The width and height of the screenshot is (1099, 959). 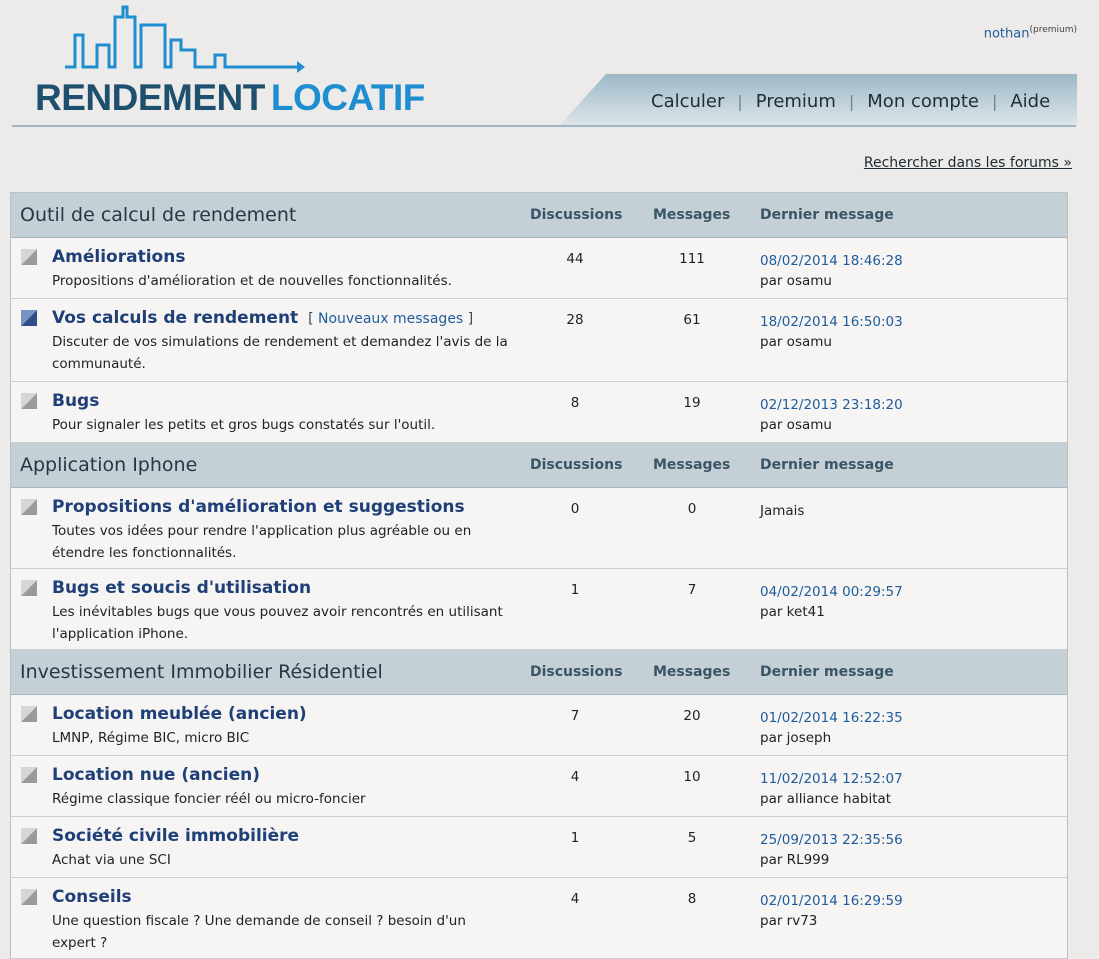 I want to click on last-message-date: 11/02/2014 12:52:07, so click(x=831, y=779).